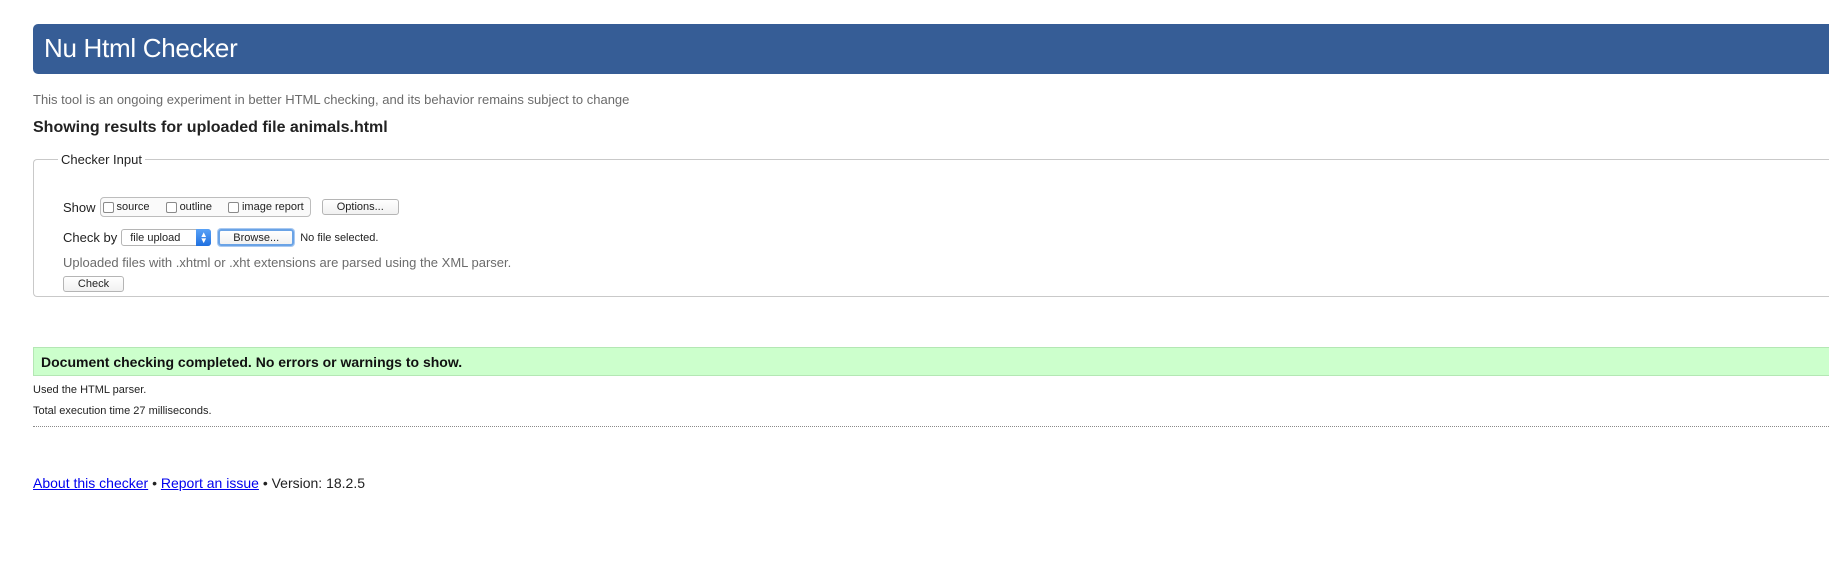 The height and width of the screenshot is (561, 1829). Describe the element at coordinates (272, 207) in the screenshot. I see `image-report-label: image report` at that location.